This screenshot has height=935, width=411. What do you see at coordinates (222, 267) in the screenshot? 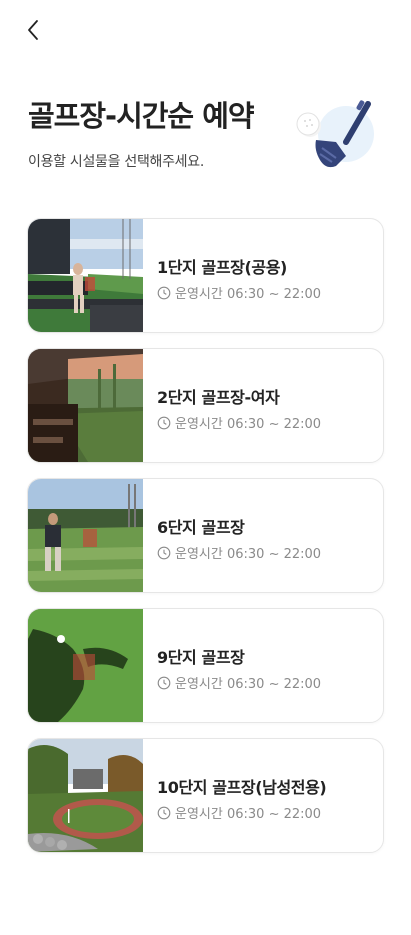
I see `facility-name: 1단지 골프장(공용)` at bounding box center [222, 267].